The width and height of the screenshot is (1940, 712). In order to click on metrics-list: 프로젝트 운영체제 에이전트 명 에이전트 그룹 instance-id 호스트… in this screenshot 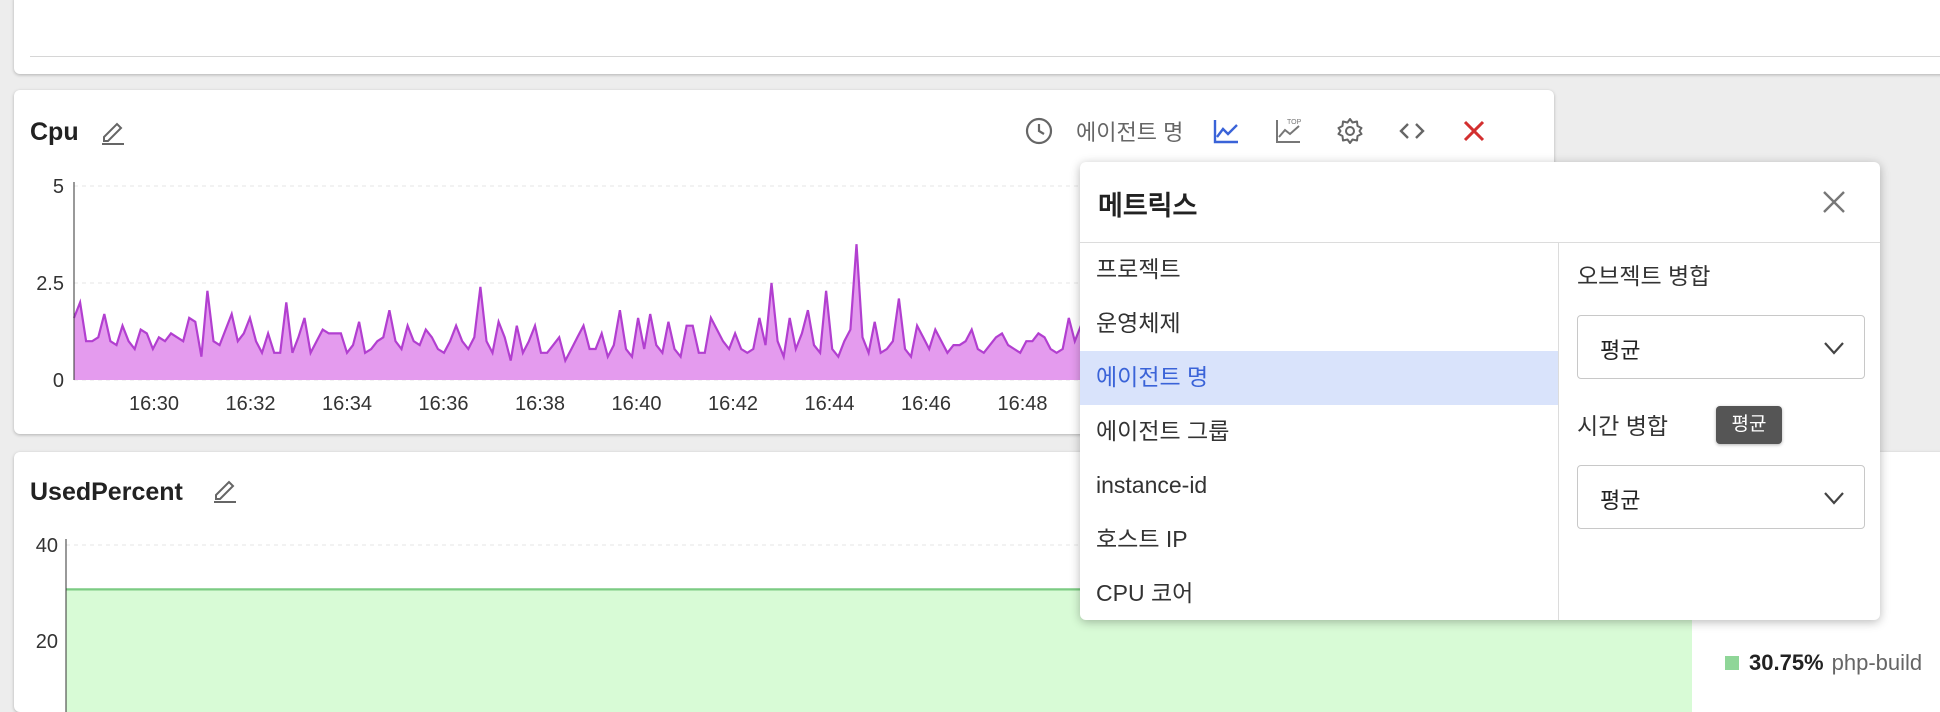, I will do `click(1319, 431)`.